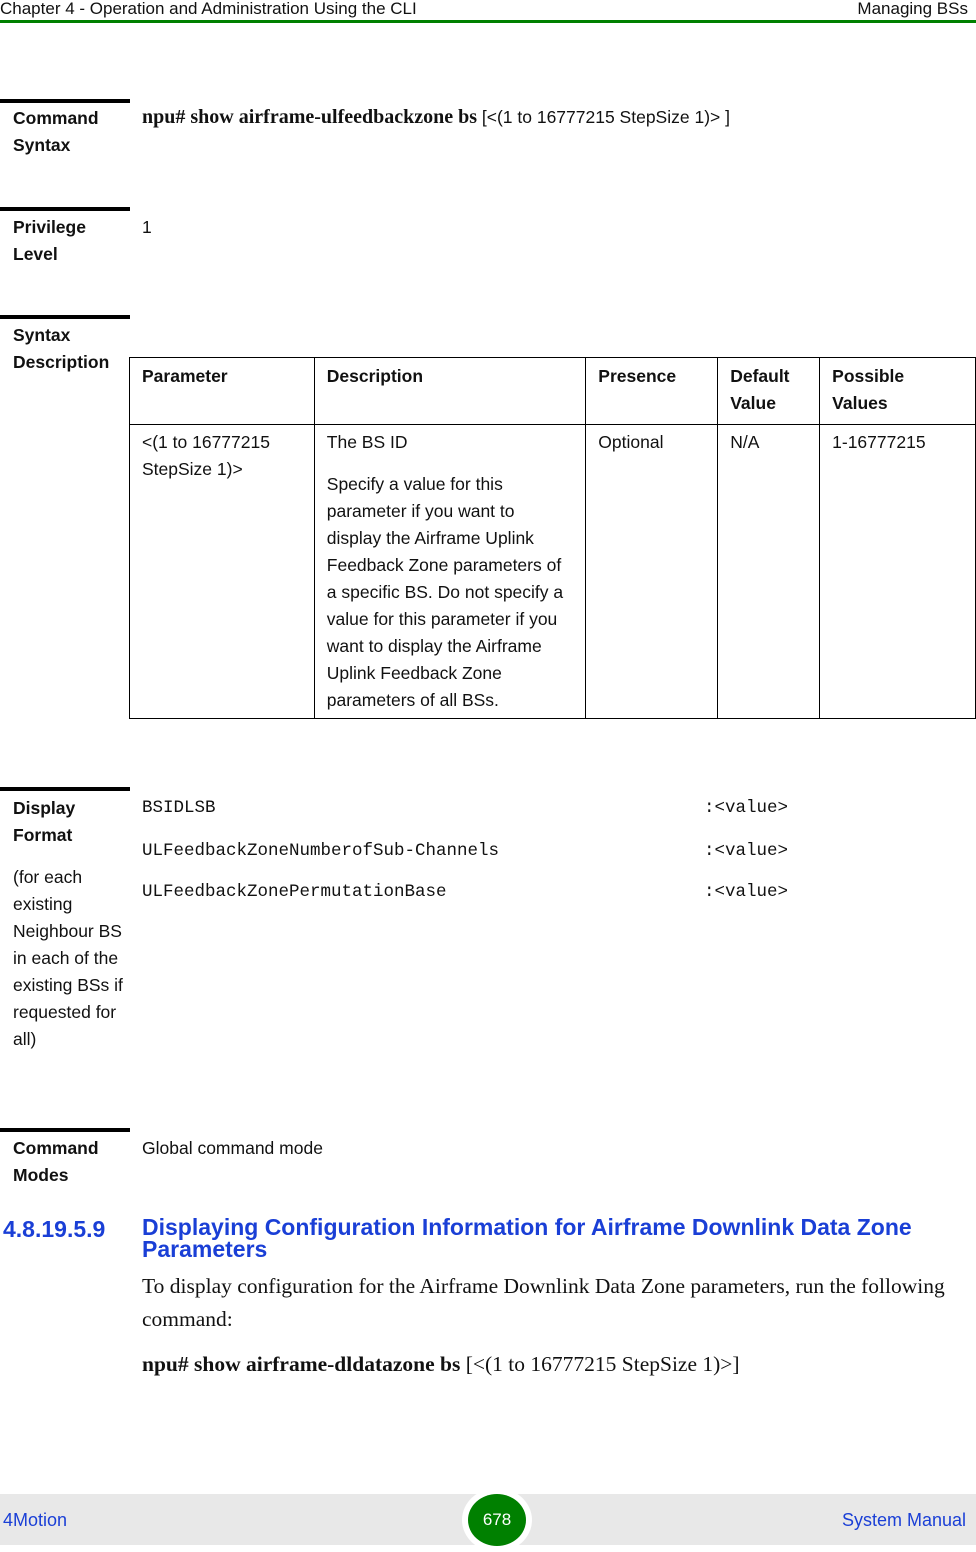 The image size is (976, 1552). Describe the element at coordinates (897, 571) in the screenshot. I see `possible-values-cell: 1-16777215` at that location.